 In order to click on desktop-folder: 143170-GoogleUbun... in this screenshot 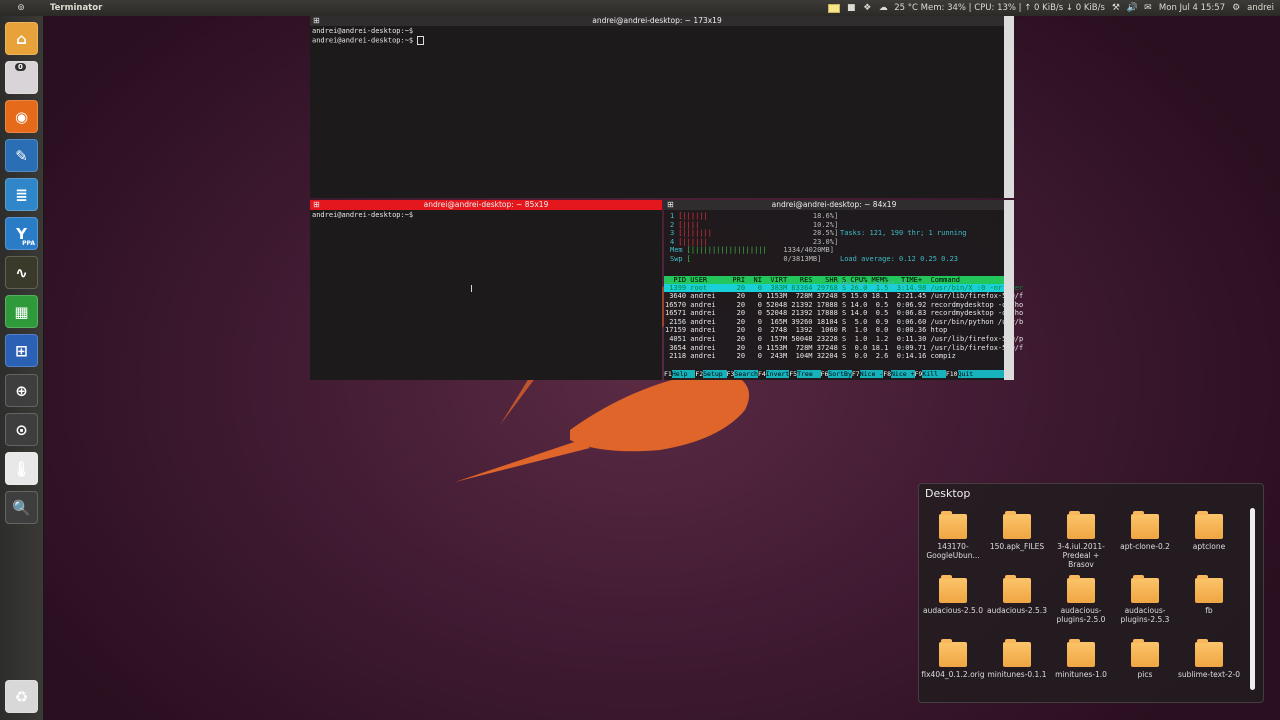, I will do `click(953, 535)`.